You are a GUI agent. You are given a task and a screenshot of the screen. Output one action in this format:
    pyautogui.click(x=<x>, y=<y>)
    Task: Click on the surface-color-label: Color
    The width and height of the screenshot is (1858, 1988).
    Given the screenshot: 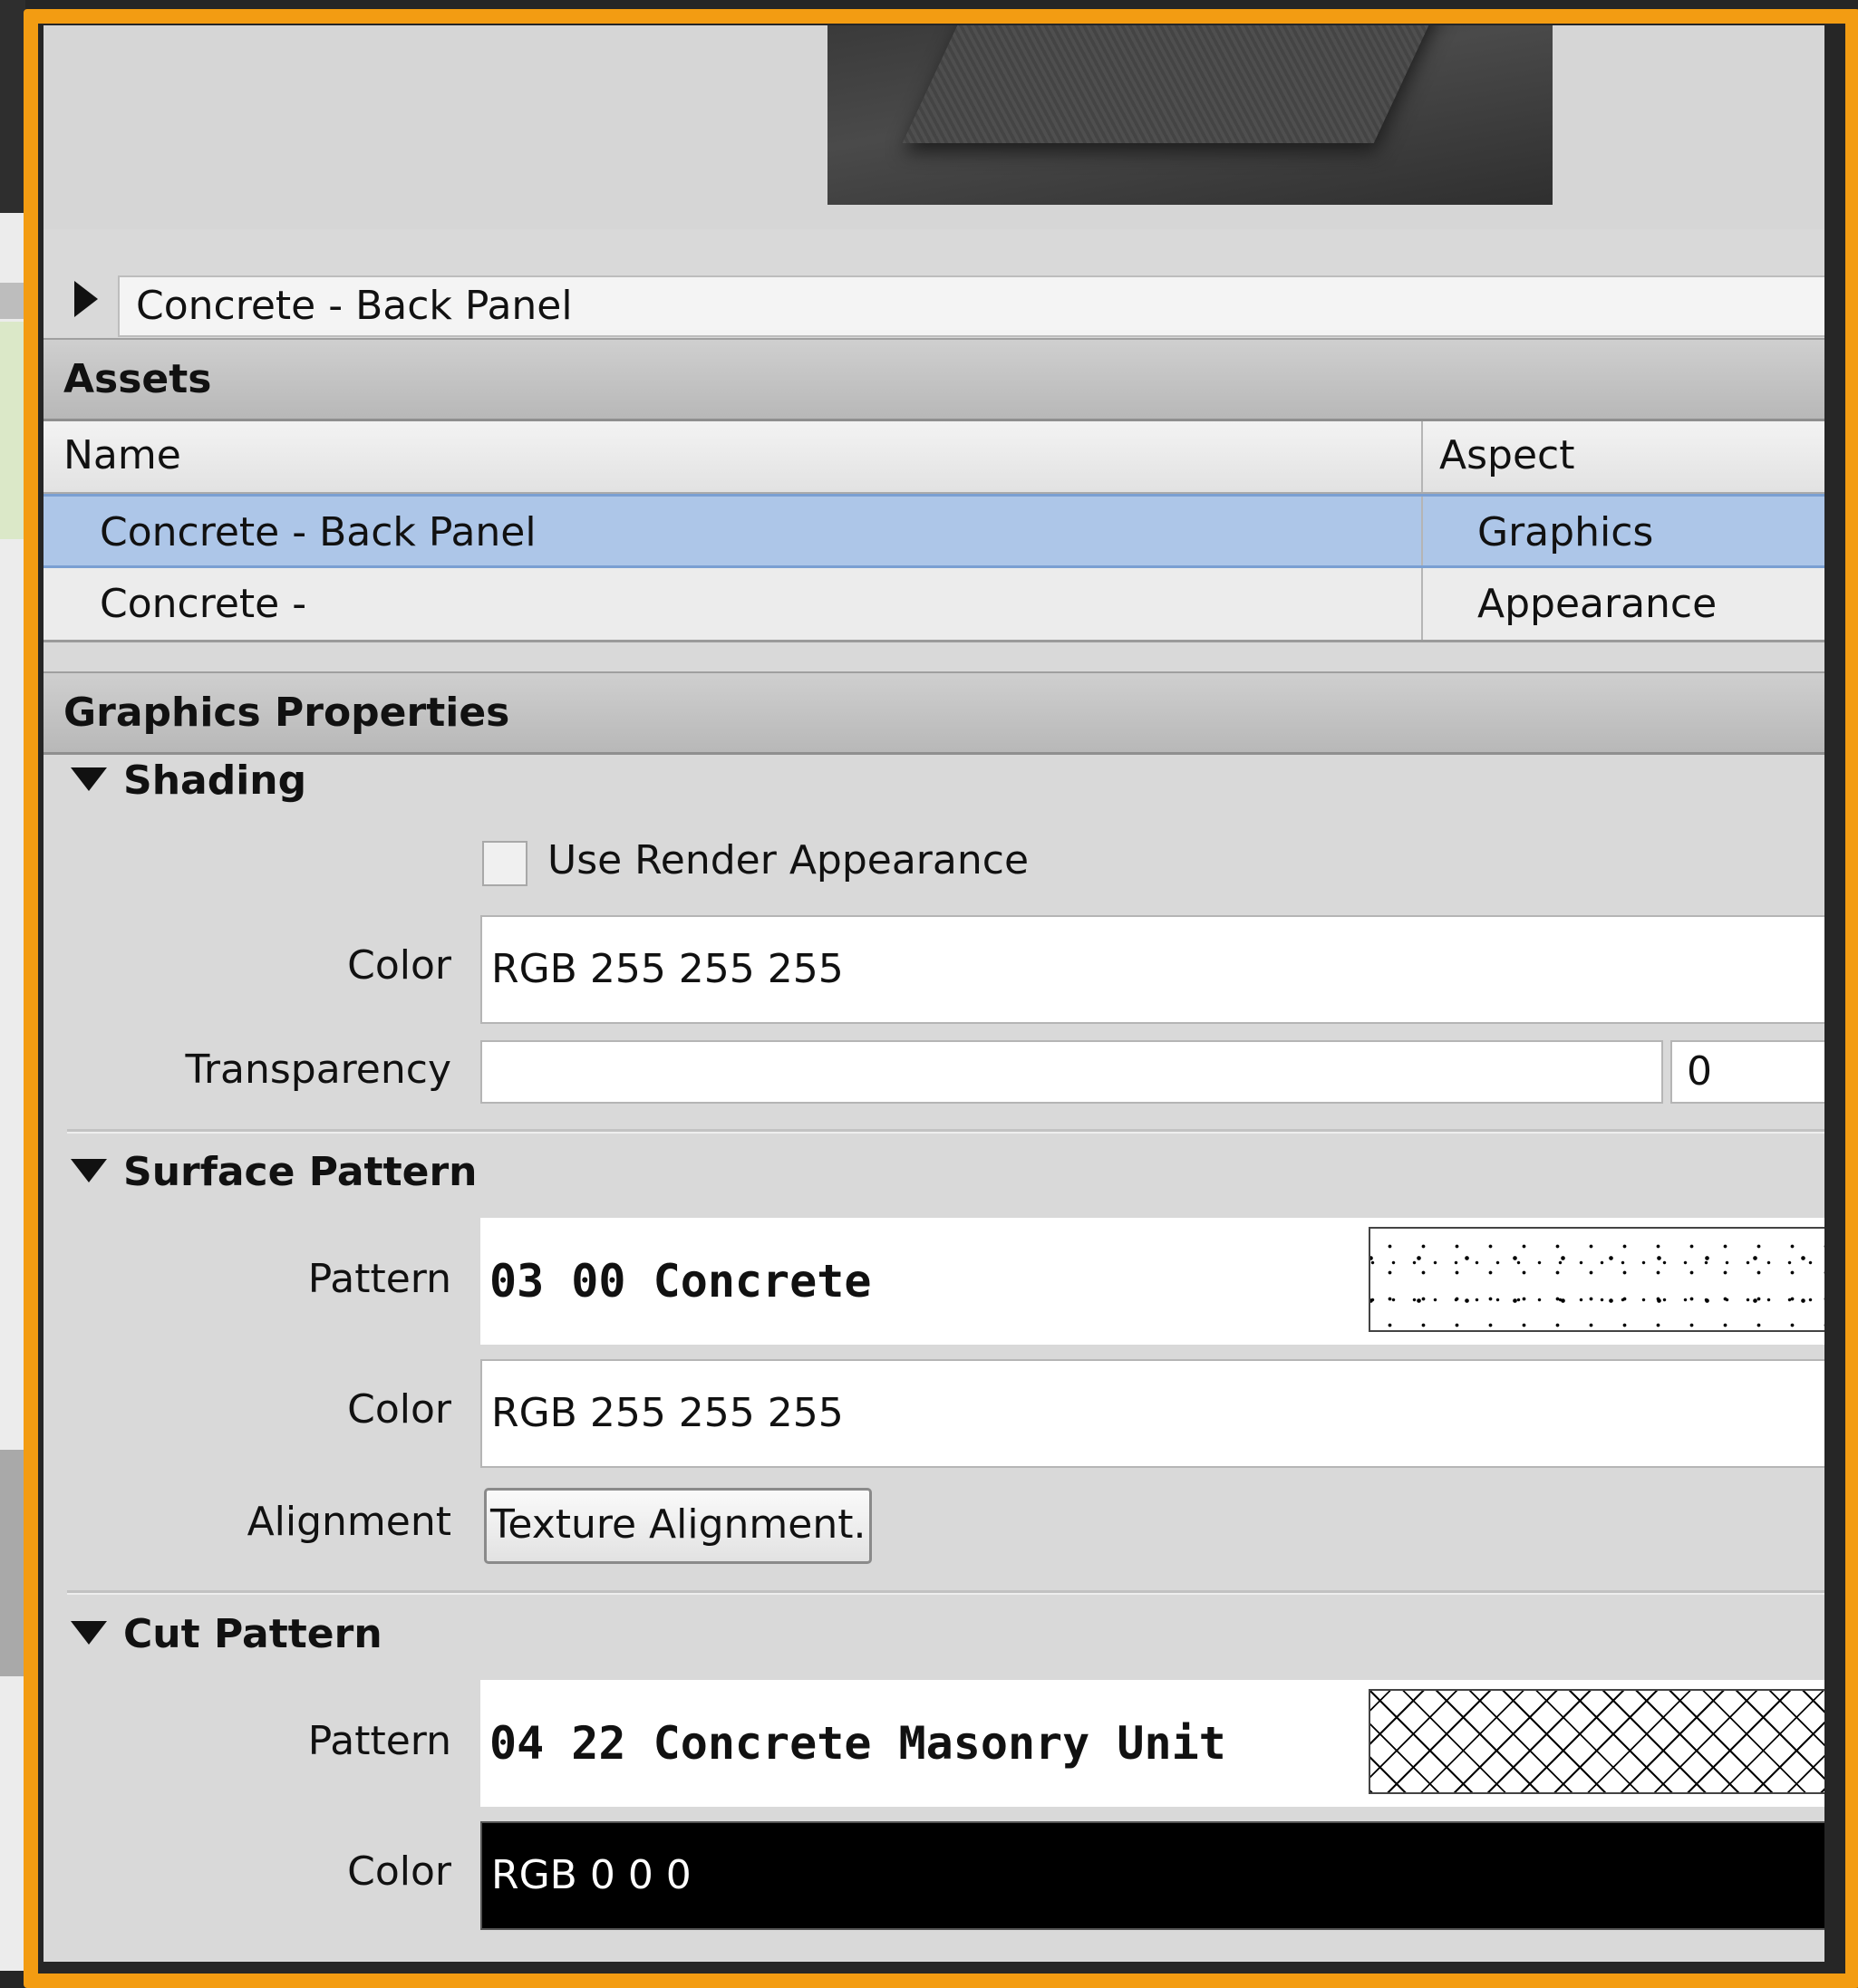 What is the action you would take?
    pyautogui.click(x=399, y=1409)
    